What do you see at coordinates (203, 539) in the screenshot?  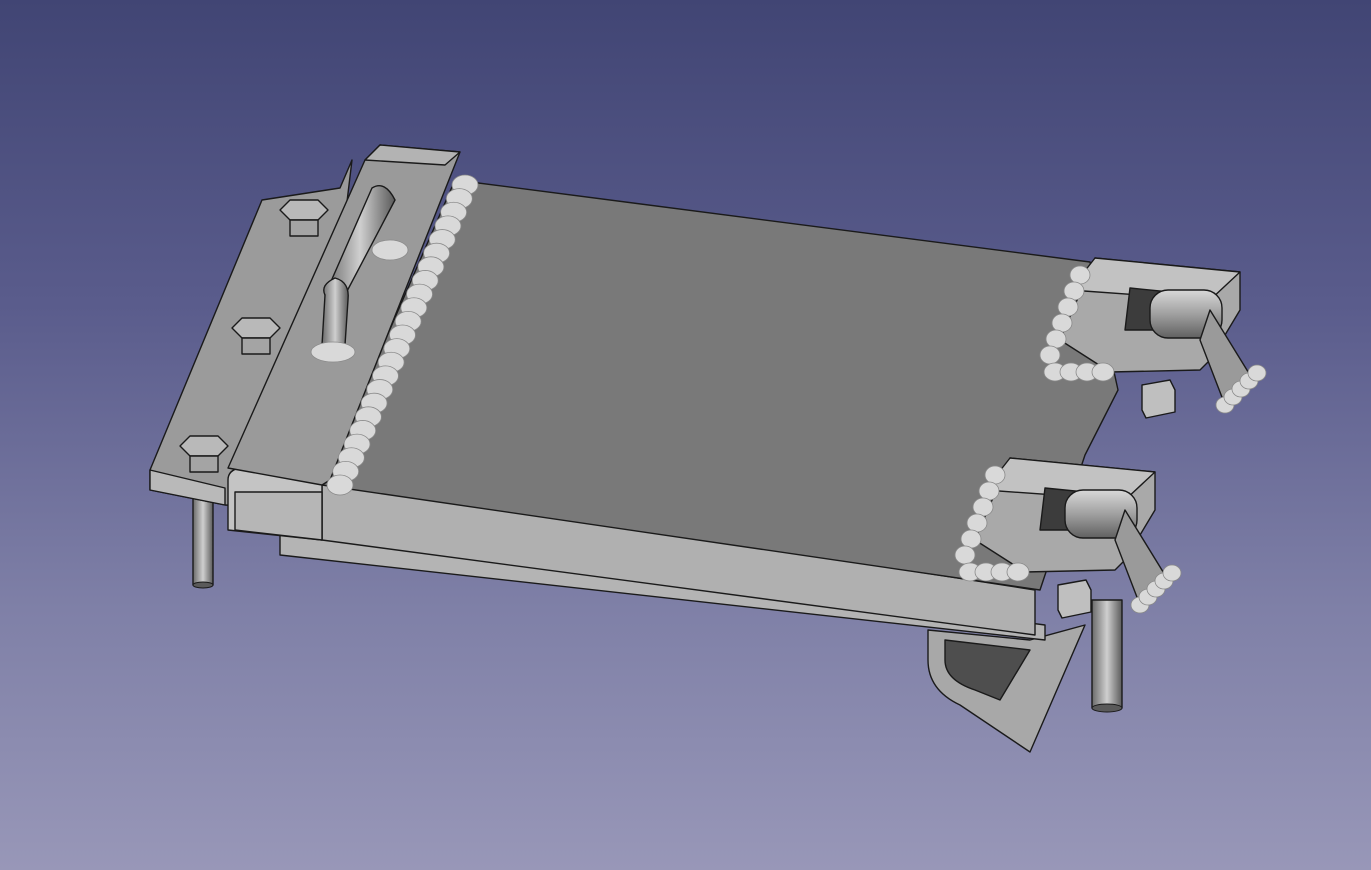 I see `left-leg` at bounding box center [203, 539].